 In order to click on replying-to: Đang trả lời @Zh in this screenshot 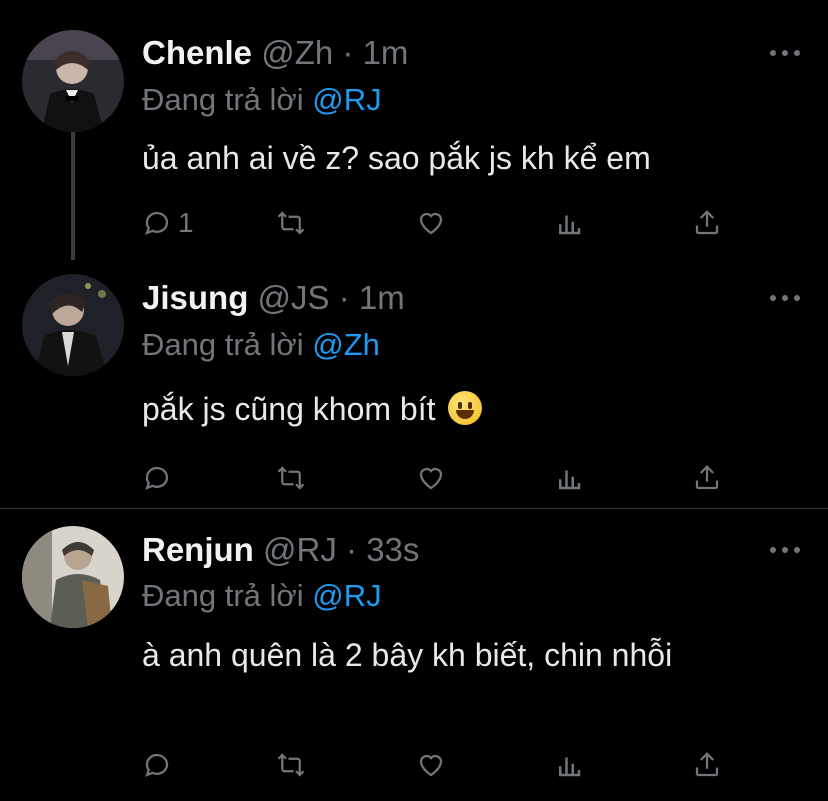, I will do `click(261, 345)`.